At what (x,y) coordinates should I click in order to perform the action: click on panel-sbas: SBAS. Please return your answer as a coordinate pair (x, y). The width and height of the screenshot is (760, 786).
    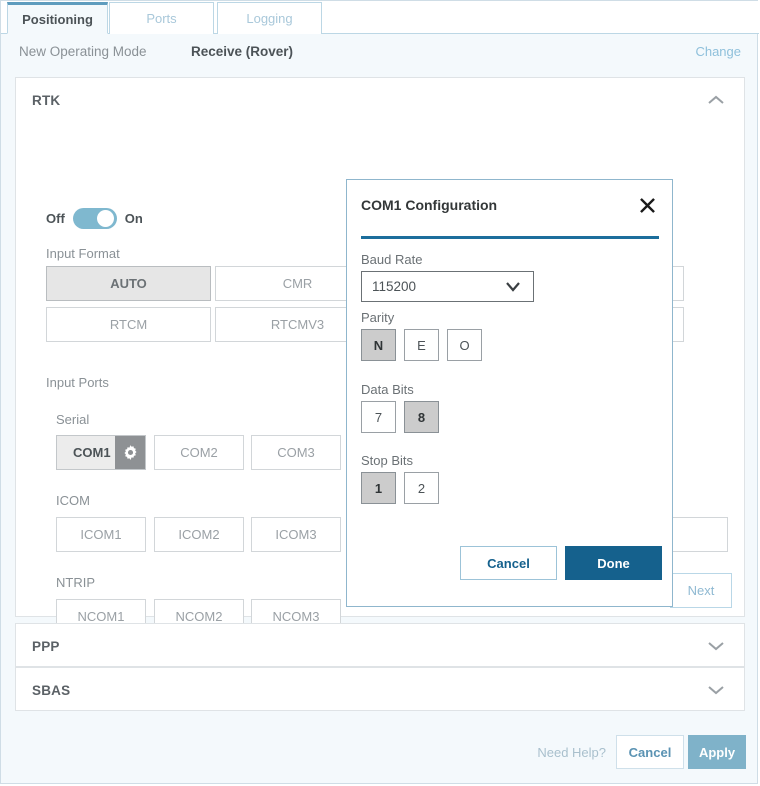
    Looking at the image, I should click on (380, 689).